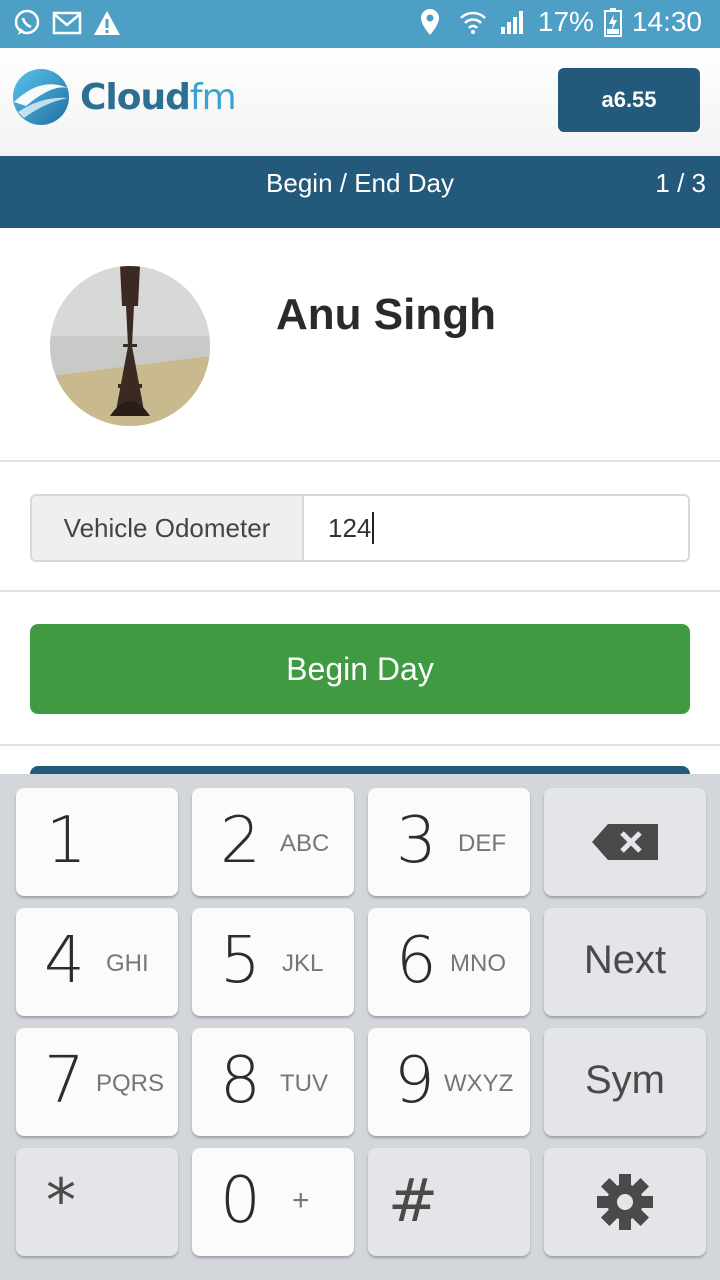 The image size is (720, 1280). Describe the element at coordinates (360, 24) in the screenshot. I see `status-bar: 17% 14:30` at that location.